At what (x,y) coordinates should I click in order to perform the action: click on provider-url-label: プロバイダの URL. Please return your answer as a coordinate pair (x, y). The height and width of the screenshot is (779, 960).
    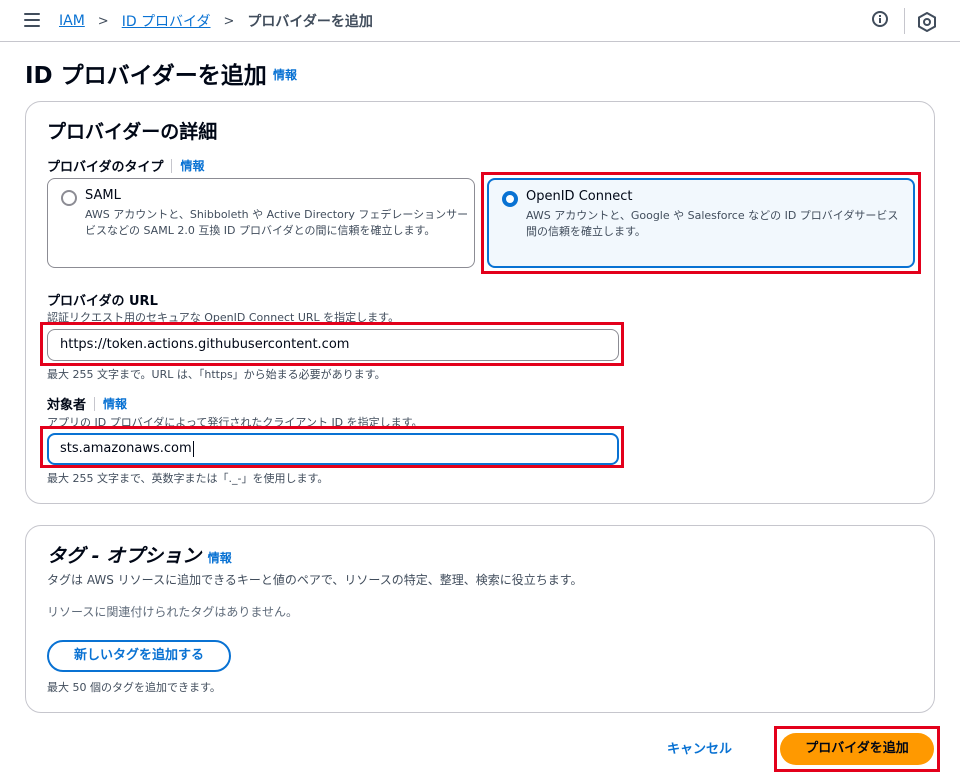
    Looking at the image, I should click on (102, 301).